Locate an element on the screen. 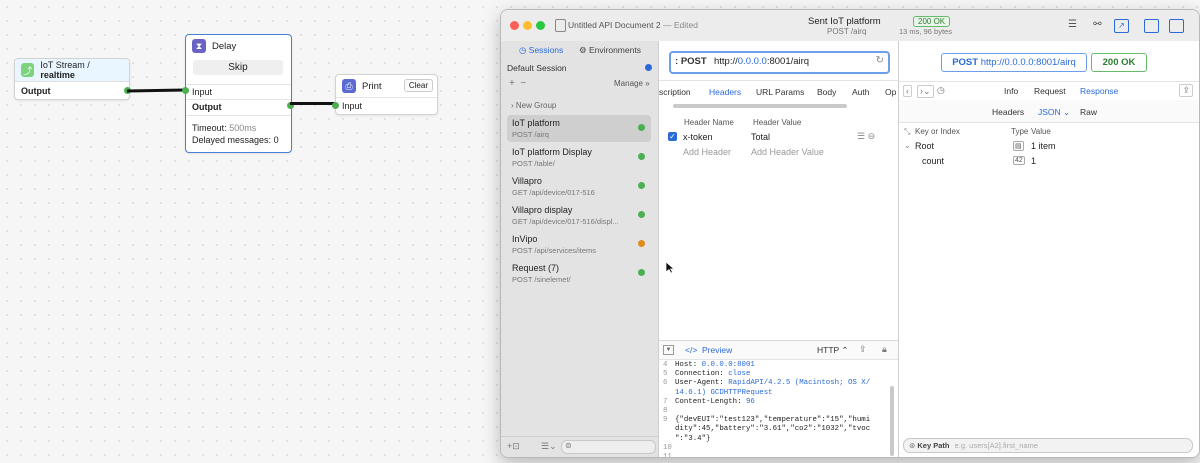 This screenshot has width=1200, height=463. panel-toggle-icon is located at coordinates (1176, 26).